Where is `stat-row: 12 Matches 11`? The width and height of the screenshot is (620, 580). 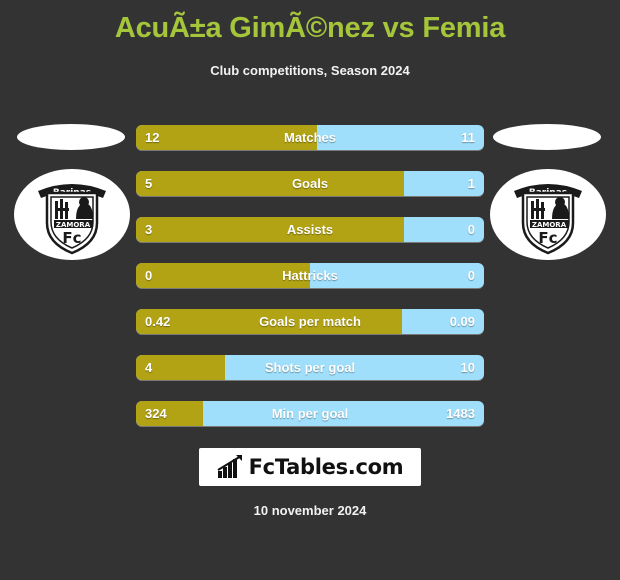 stat-row: 12 Matches 11 is located at coordinates (310, 137).